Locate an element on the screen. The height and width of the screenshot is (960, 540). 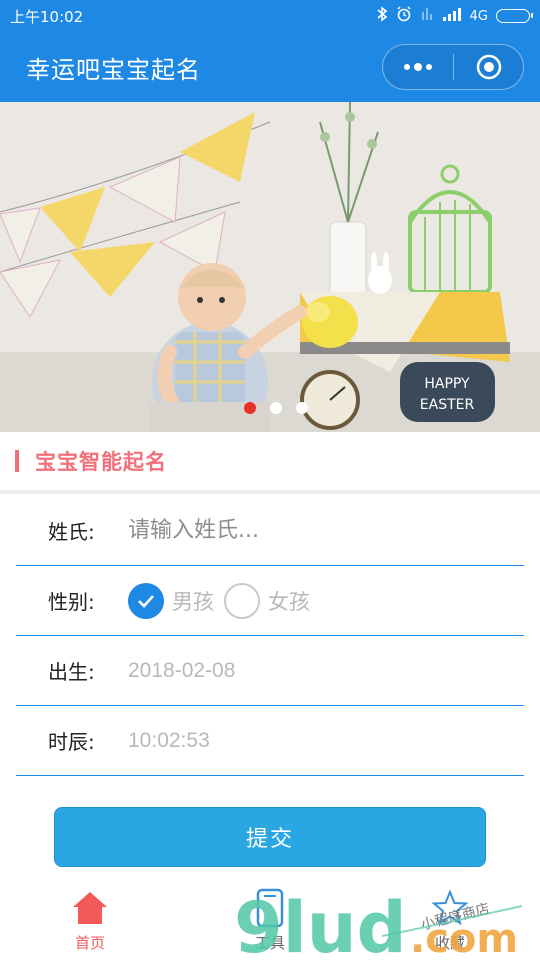
status-bar: 上午10:02 4G is located at coordinates (270, 16).